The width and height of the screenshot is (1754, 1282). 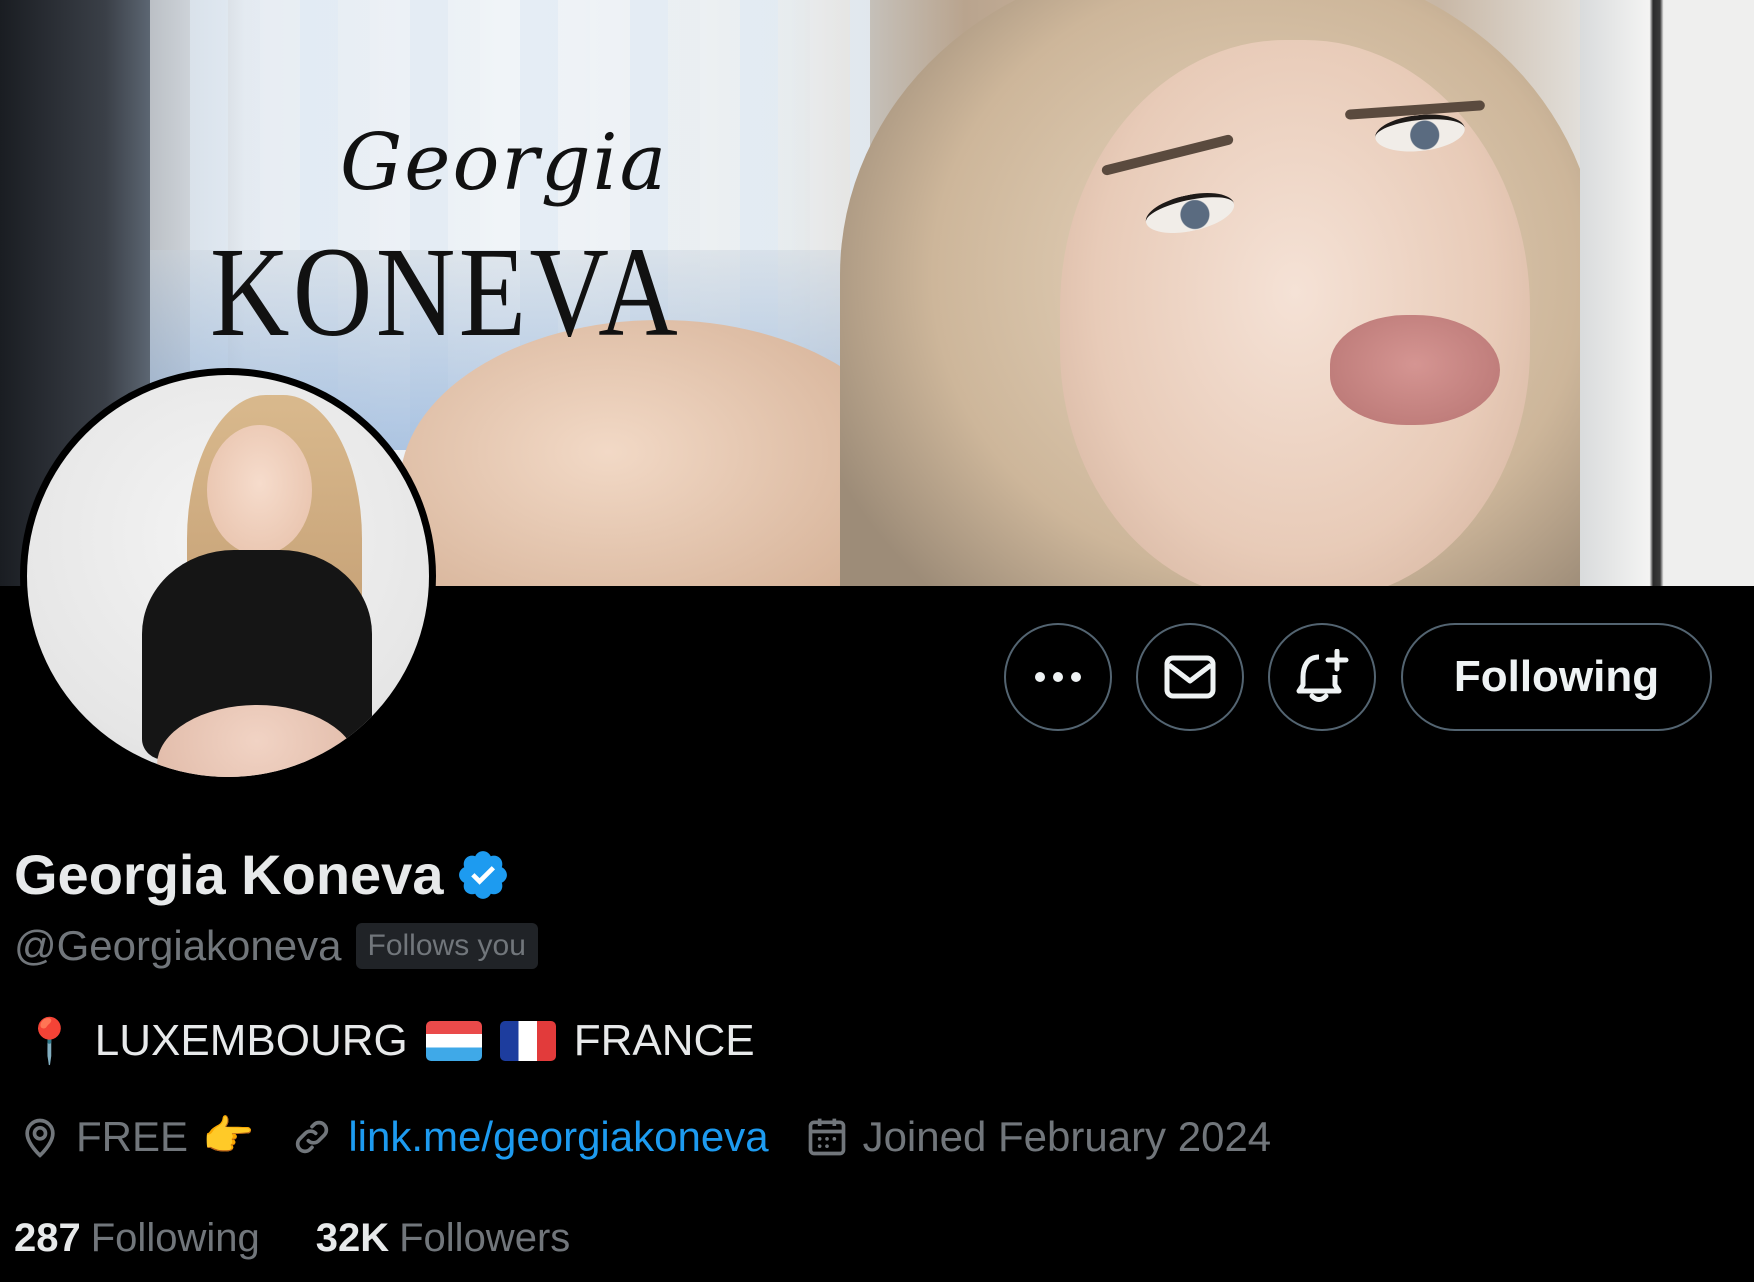 I want to click on bio-text-country-1: LUXEMBOURG, so click(x=251, y=1040).